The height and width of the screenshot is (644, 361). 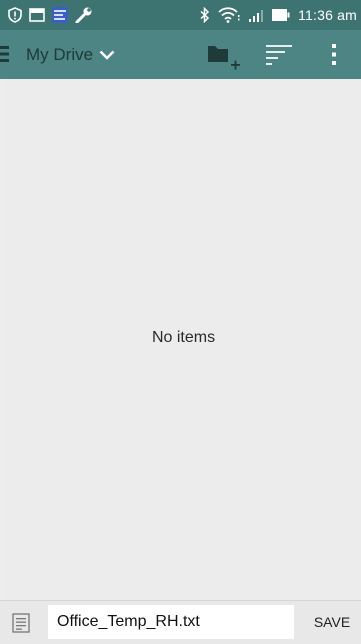 I want to click on save-bar: SAVE, so click(x=180, y=622).